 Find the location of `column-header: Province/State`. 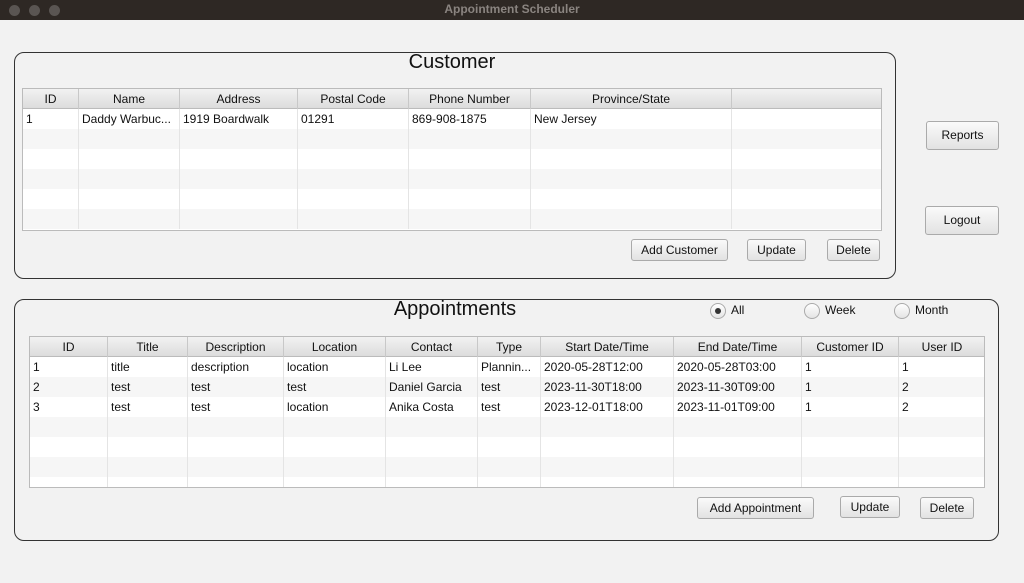

column-header: Province/State is located at coordinates (631, 99).